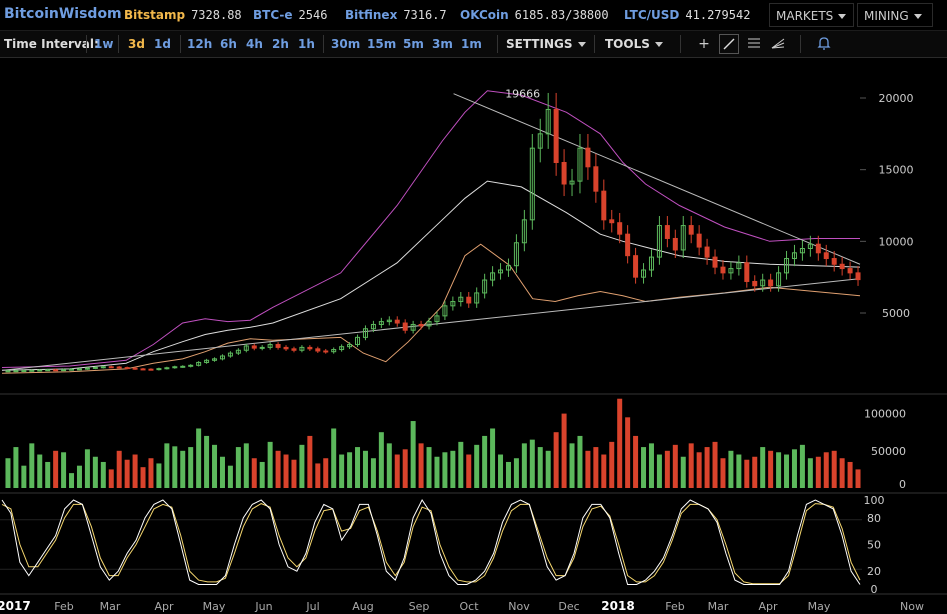 The image size is (947, 614). I want to click on ticker-ltcusd: LTC/USD 41.279542, so click(687, 15).